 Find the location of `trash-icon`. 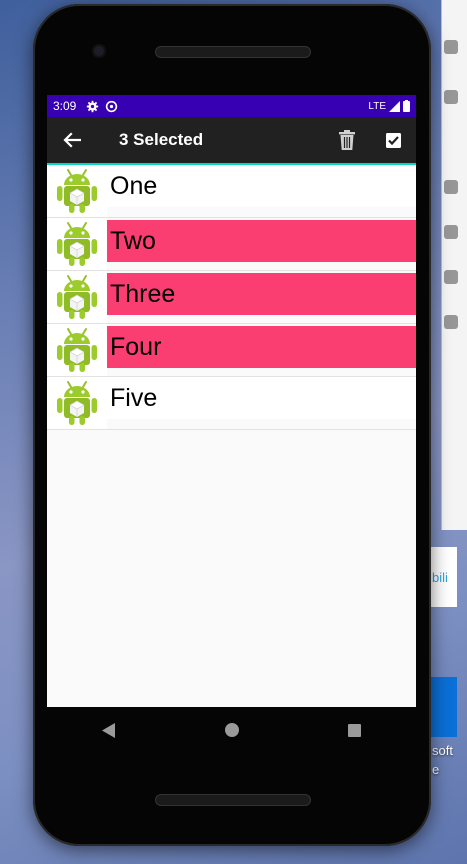

trash-icon is located at coordinates (347, 140).